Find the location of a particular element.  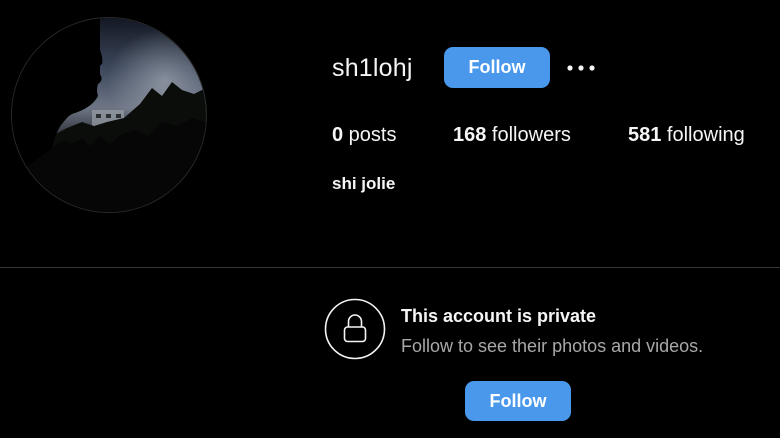

more-options-icon is located at coordinates (581, 68).